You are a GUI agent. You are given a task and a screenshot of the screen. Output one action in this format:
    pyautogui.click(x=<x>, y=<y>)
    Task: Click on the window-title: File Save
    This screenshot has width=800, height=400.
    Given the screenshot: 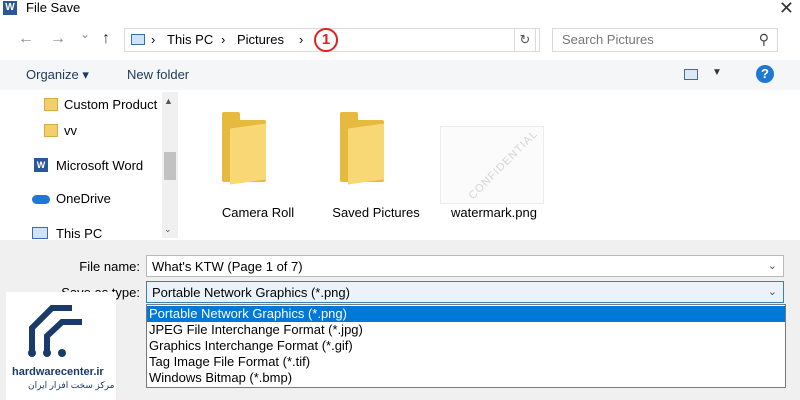 What is the action you would take?
    pyautogui.click(x=53, y=7)
    